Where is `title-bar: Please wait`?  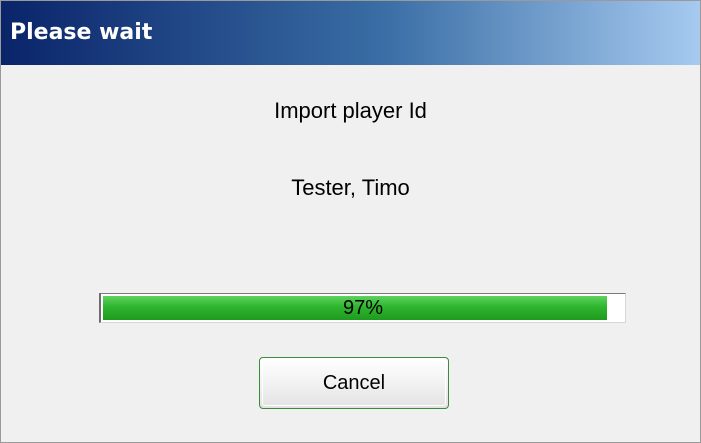 title-bar: Please wait is located at coordinates (350, 33).